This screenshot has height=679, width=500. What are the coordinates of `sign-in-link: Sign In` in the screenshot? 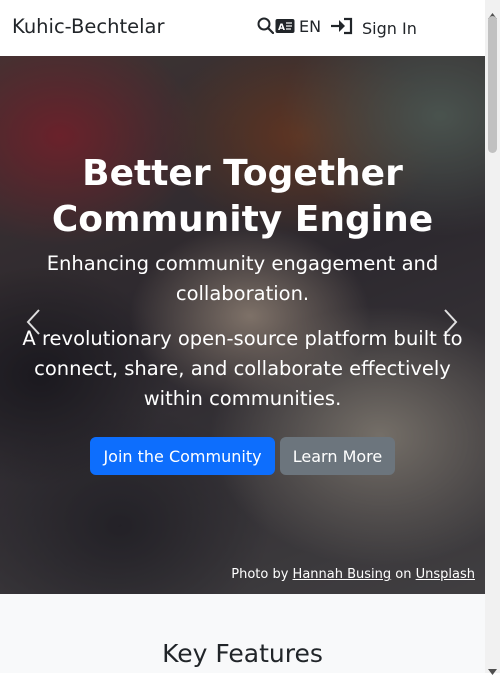 It's located at (373, 28).